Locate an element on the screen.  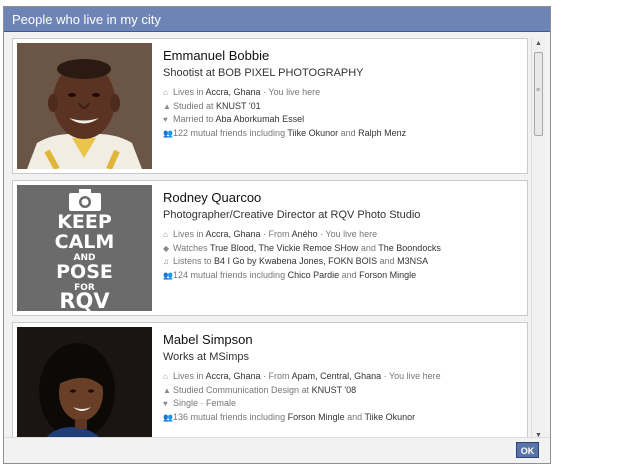
person-headline: Shootist at BOB PIXEL PHOTOGRAPHY is located at coordinates (263, 73).